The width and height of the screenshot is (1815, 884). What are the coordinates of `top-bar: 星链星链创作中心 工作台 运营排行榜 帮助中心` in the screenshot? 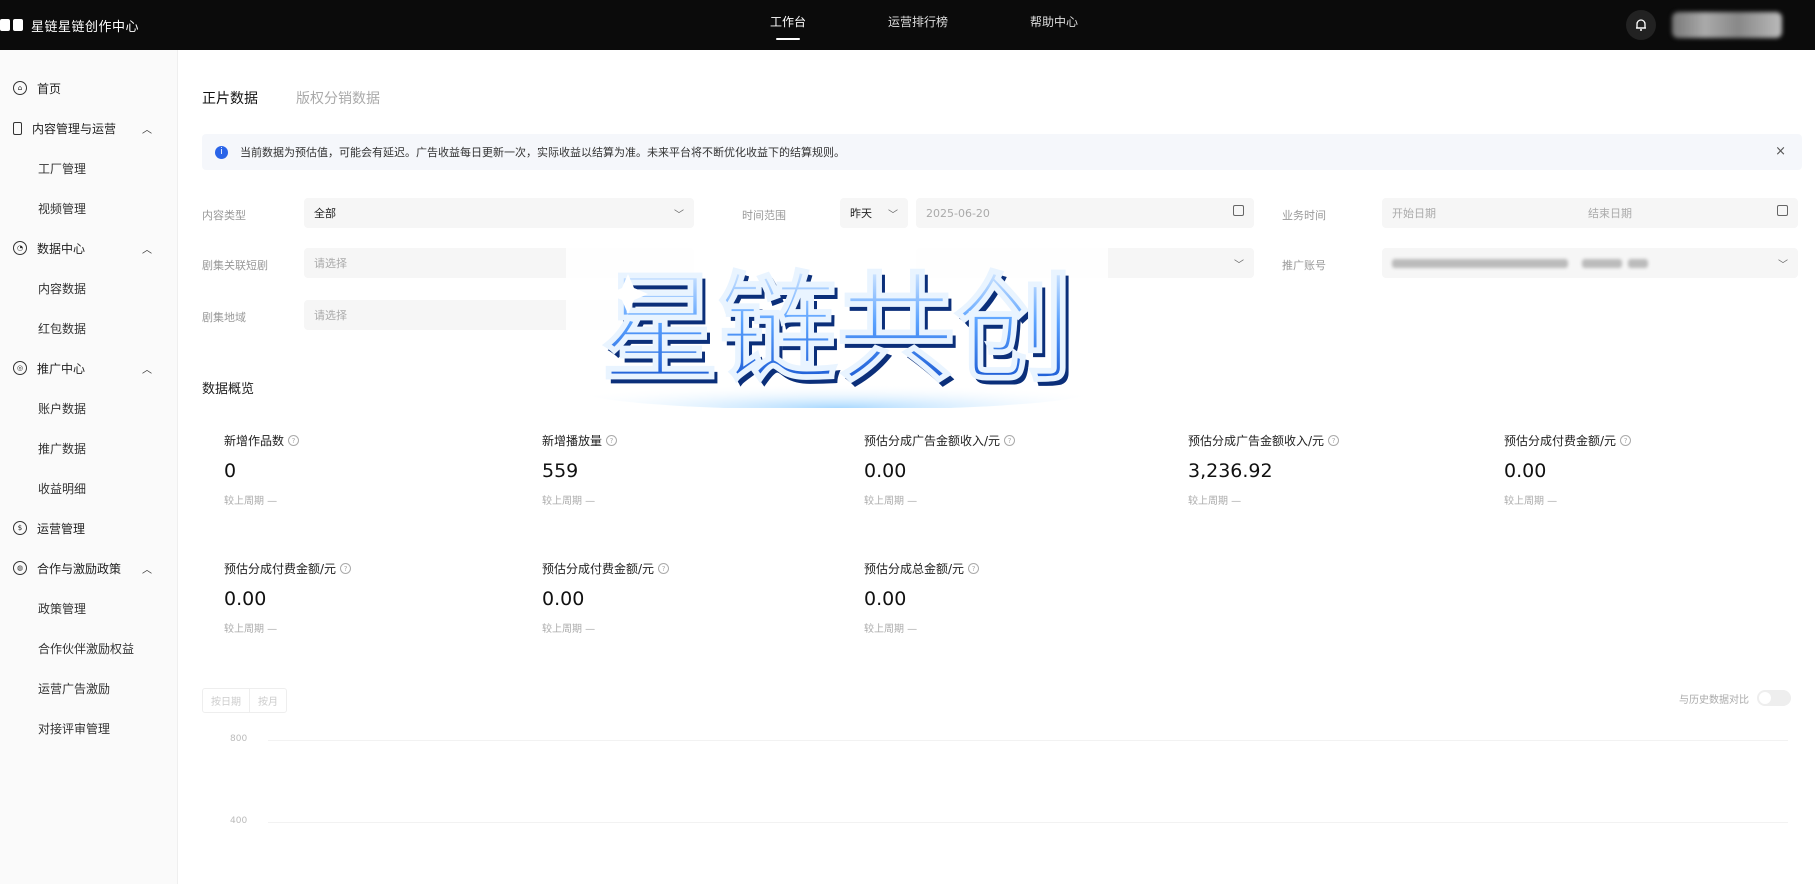 It's located at (907, 25).